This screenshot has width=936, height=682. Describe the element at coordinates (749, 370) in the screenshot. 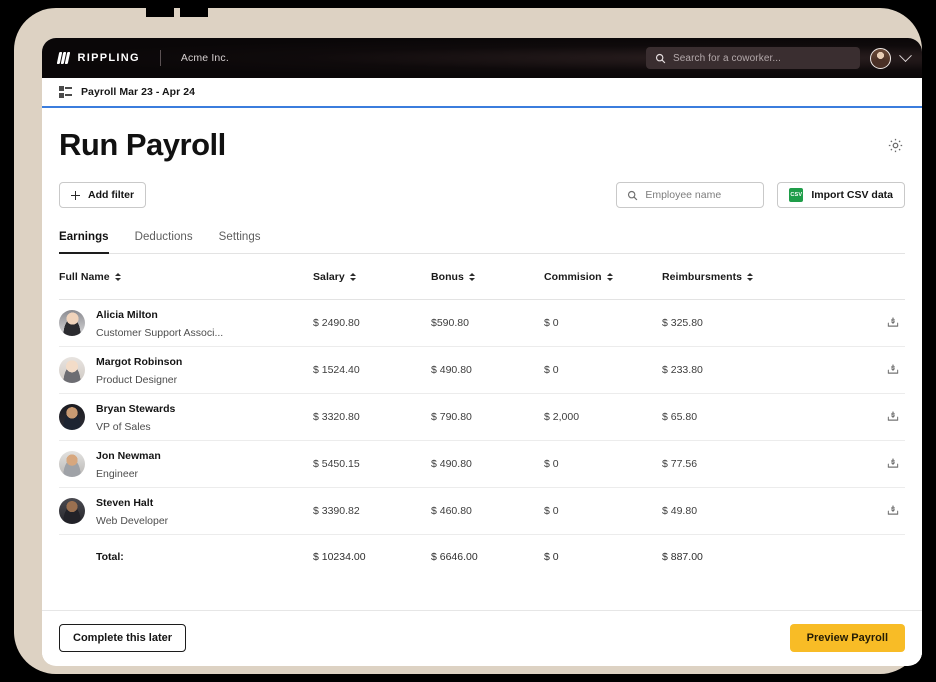

I see `cell-reimbursments: $ 233.80` at that location.